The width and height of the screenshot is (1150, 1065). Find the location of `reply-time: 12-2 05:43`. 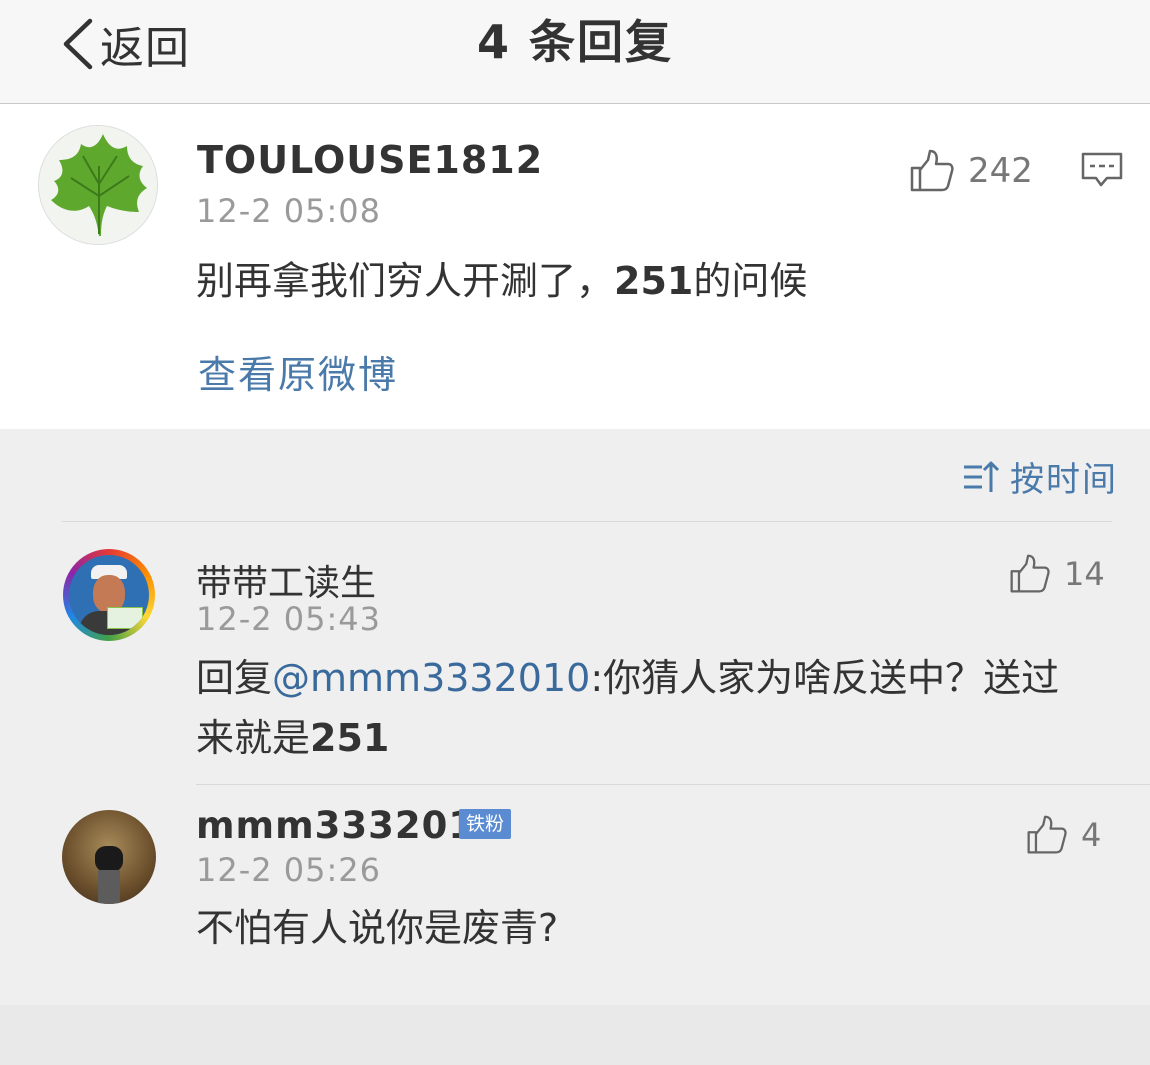

reply-time: 12-2 05:43 is located at coordinates (289, 619).